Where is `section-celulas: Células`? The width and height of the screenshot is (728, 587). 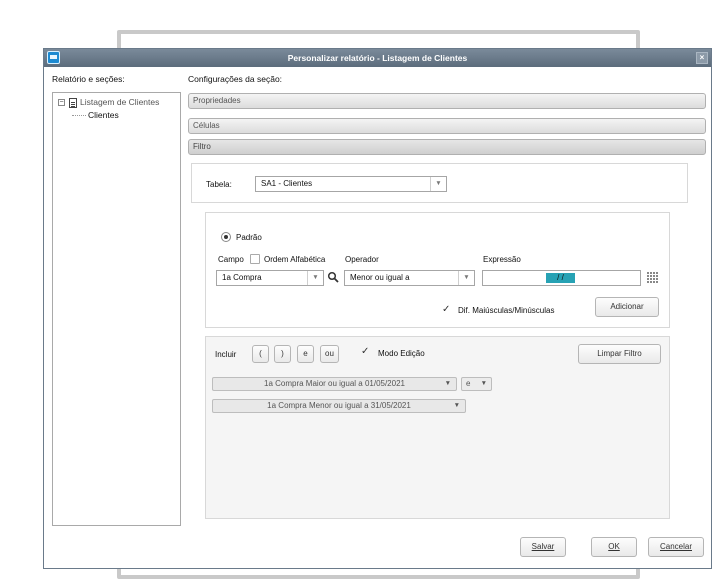
section-celulas: Células is located at coordinates (447, 126).